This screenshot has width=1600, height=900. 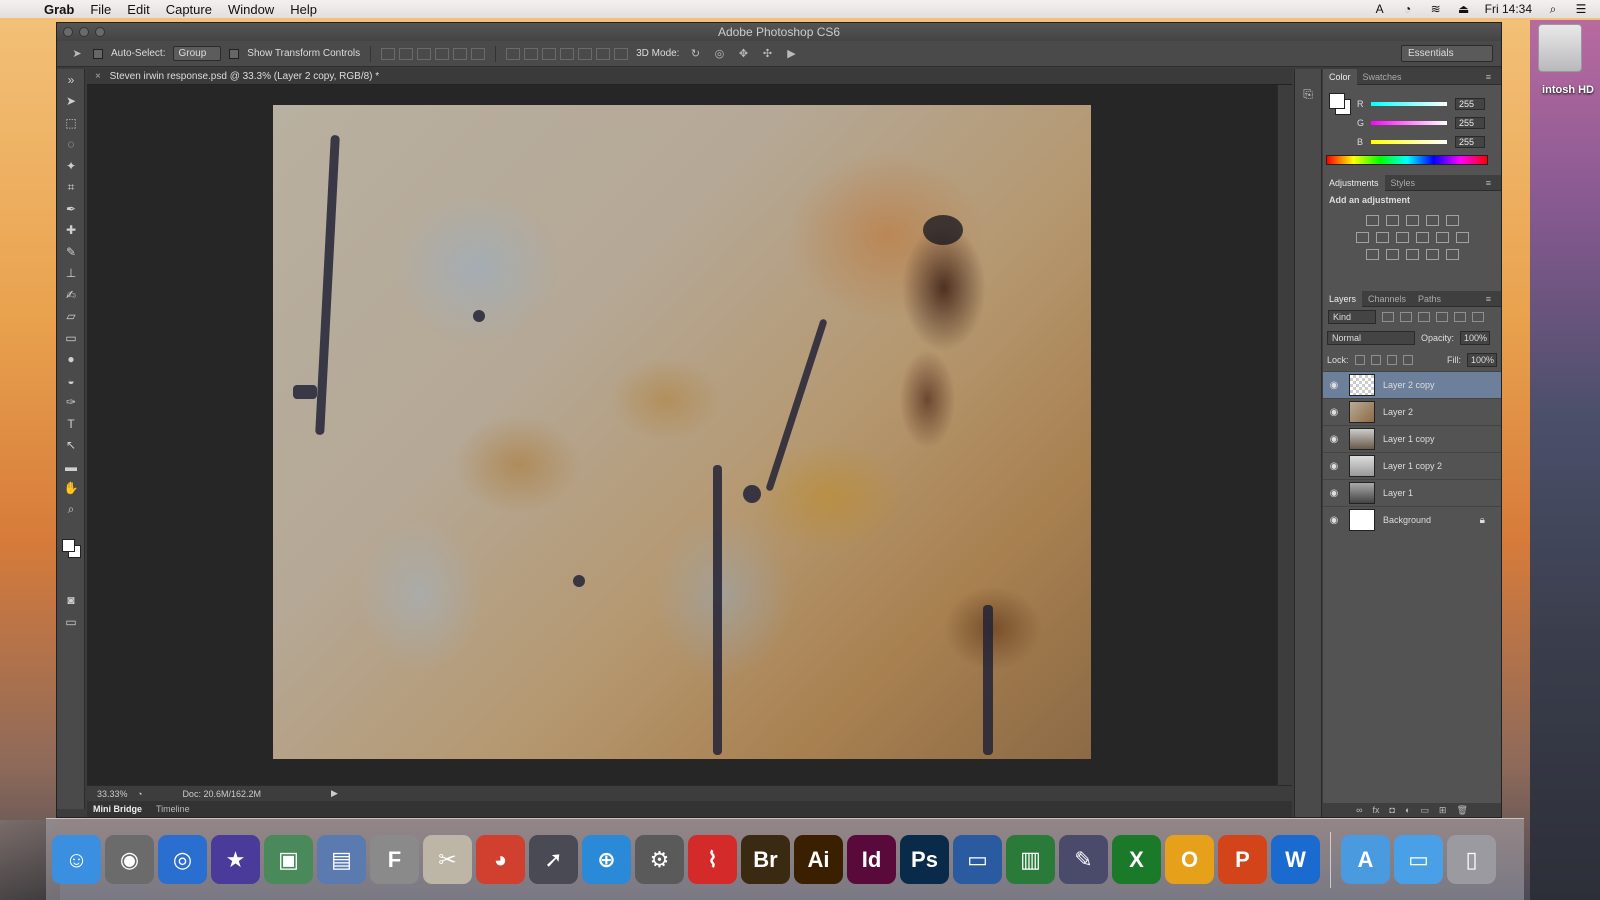 What do you see at coordinates (1422, 104) in the screenshot?
I see `red-slider: R 255` at bounding box center [1422, 104].